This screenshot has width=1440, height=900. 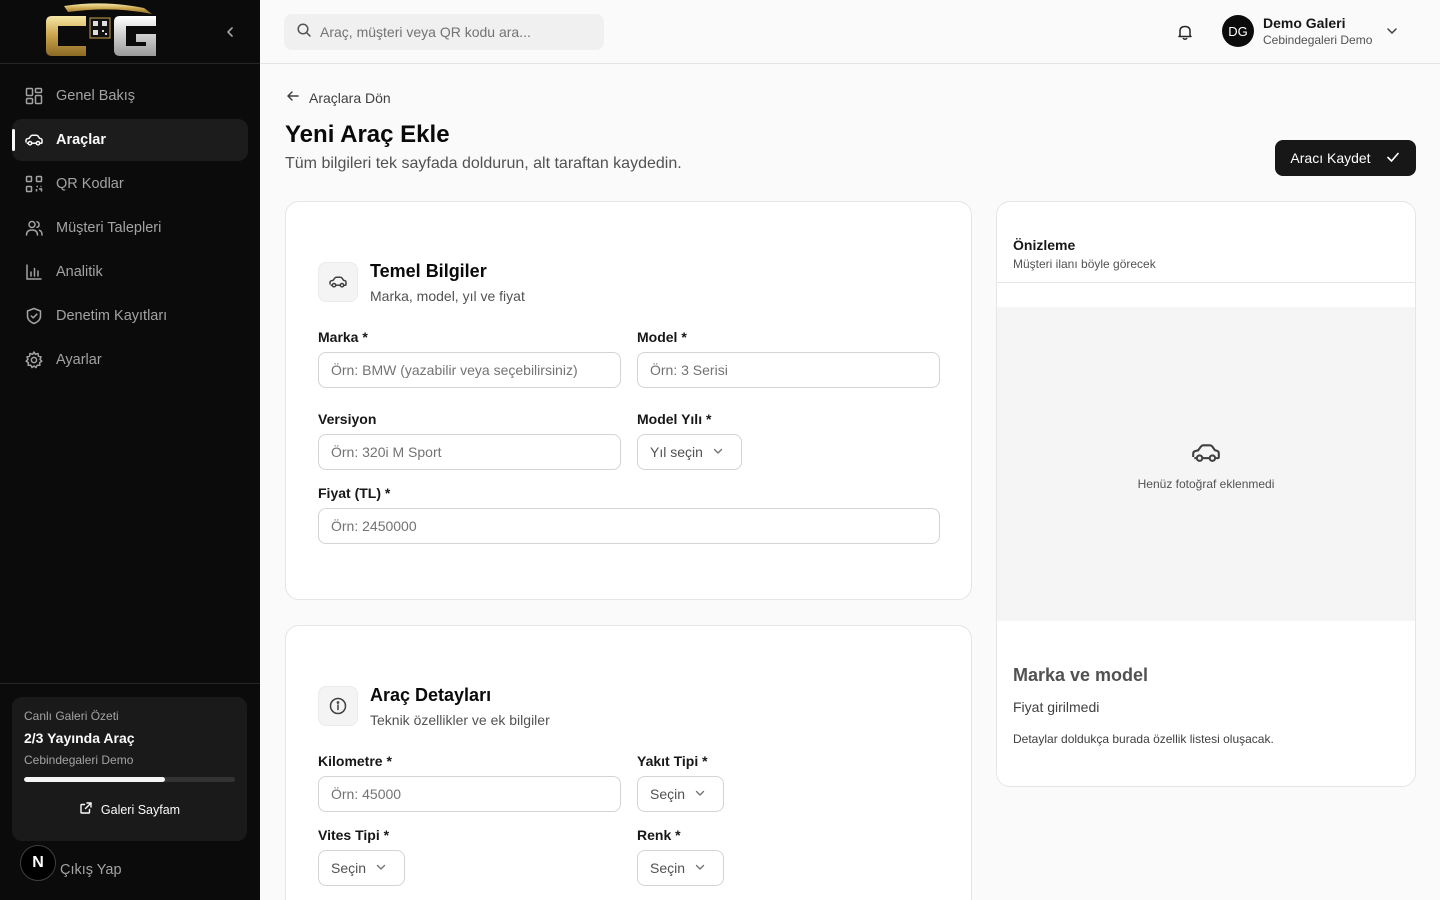 I want to click on shield-check-icon, so click(x=34, y=316).